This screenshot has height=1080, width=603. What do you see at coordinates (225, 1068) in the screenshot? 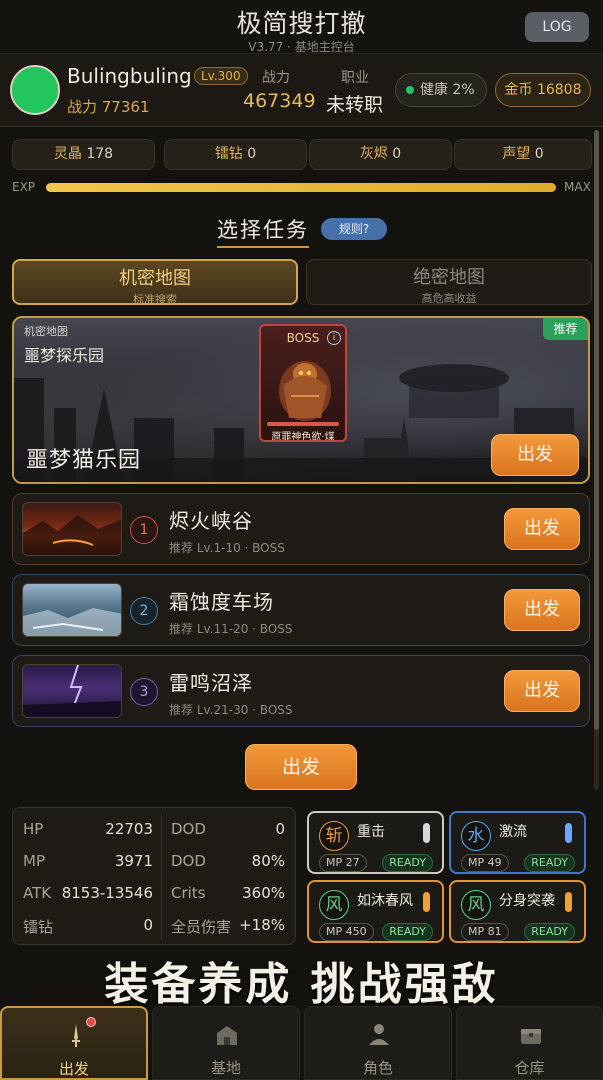
I see `nav-label: 基地` at bounding box center [225, 1068].